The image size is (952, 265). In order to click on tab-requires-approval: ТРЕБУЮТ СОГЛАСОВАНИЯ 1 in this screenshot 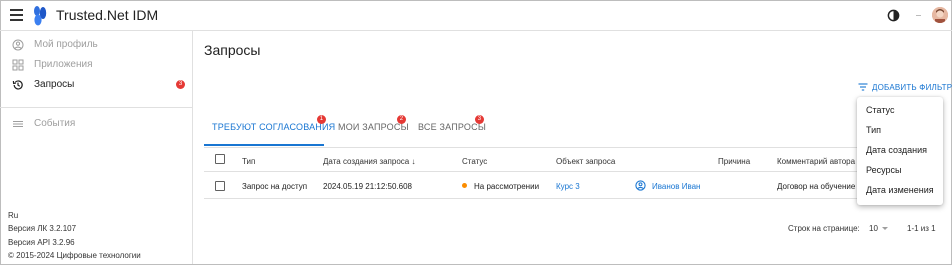, I will do `click(269, 129)`.